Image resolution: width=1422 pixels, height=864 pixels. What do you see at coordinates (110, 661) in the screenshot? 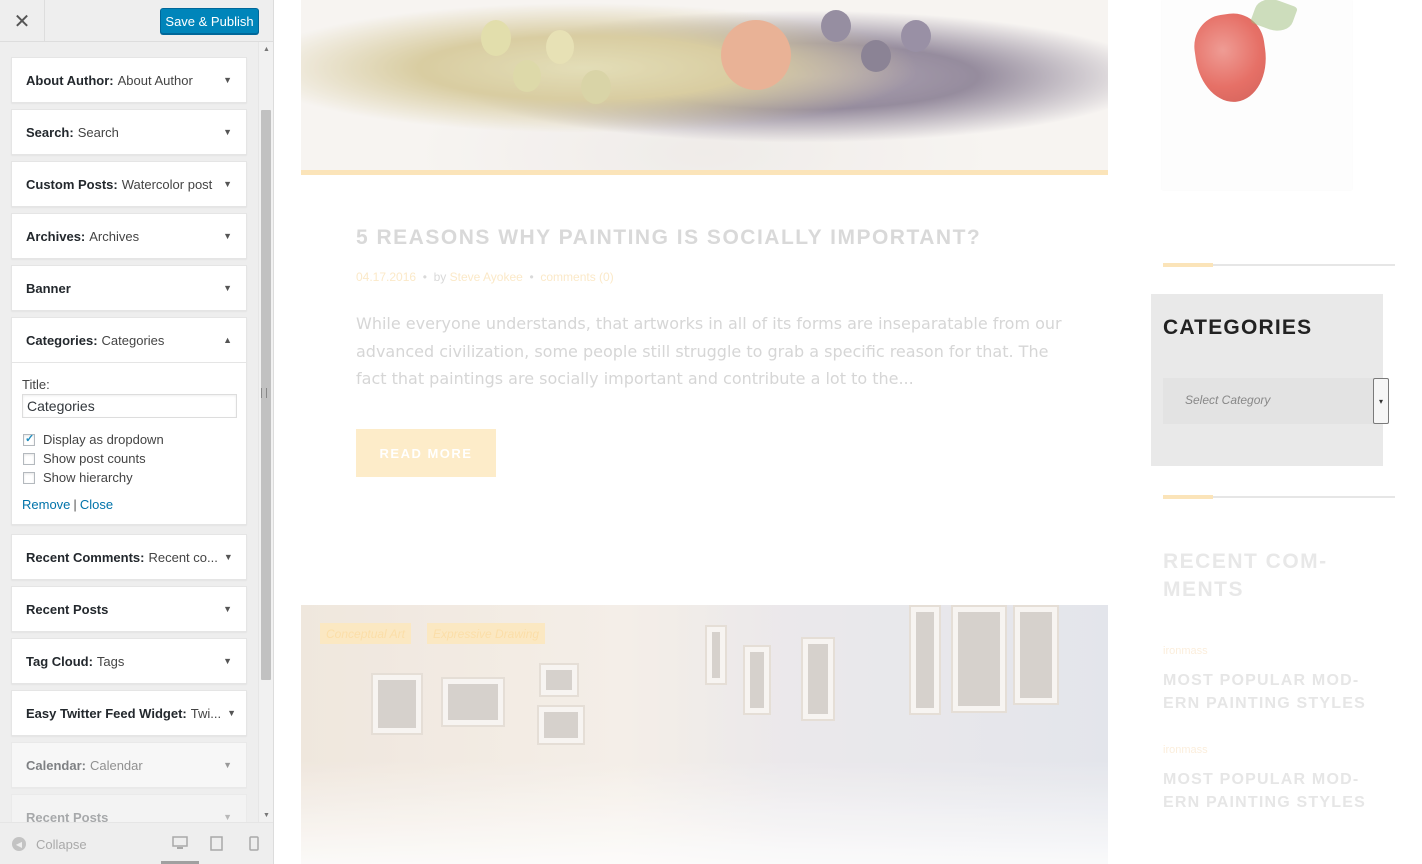
I see `widget-subtitle: Tags` at bounding box center [110, 661].